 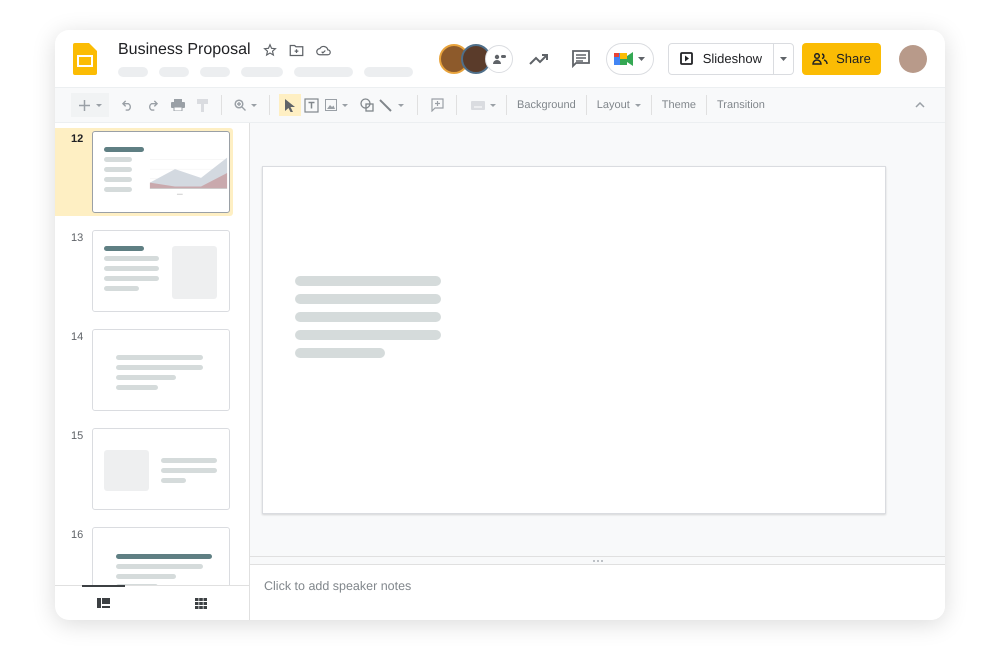 What do you see at coordinates (538, 58) in the screenshot?
I see `trending-up-icon` at bounding box center [538, 58].